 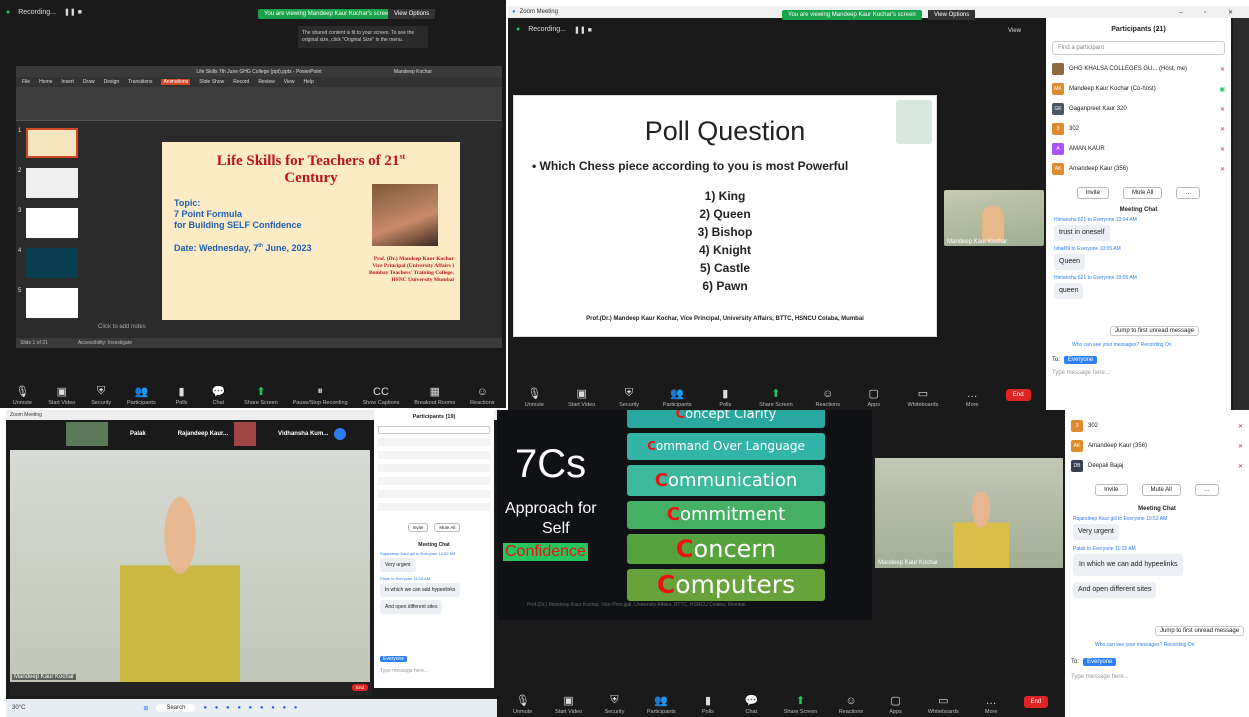 What do you see at coordinates (45, 82) in the screenshot?
I see `ribbon-tab: Home` at bounding box center [45, 82].